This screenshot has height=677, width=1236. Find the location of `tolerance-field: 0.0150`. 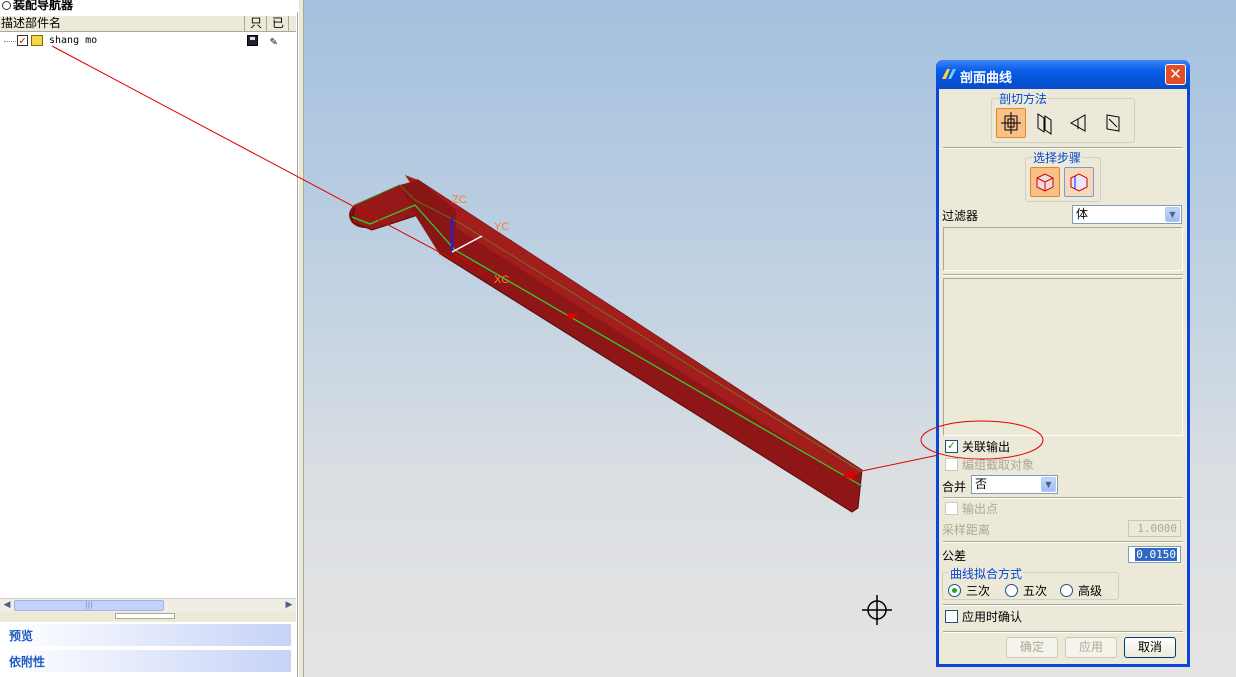

tolerance-field: 0.0150 is located at coordinates (1154, 554).